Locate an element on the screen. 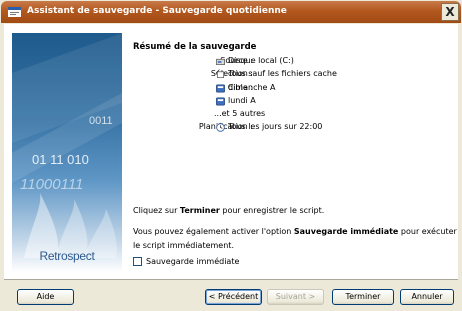  target-value-2: lundi A is located at coordinates (242, 100).